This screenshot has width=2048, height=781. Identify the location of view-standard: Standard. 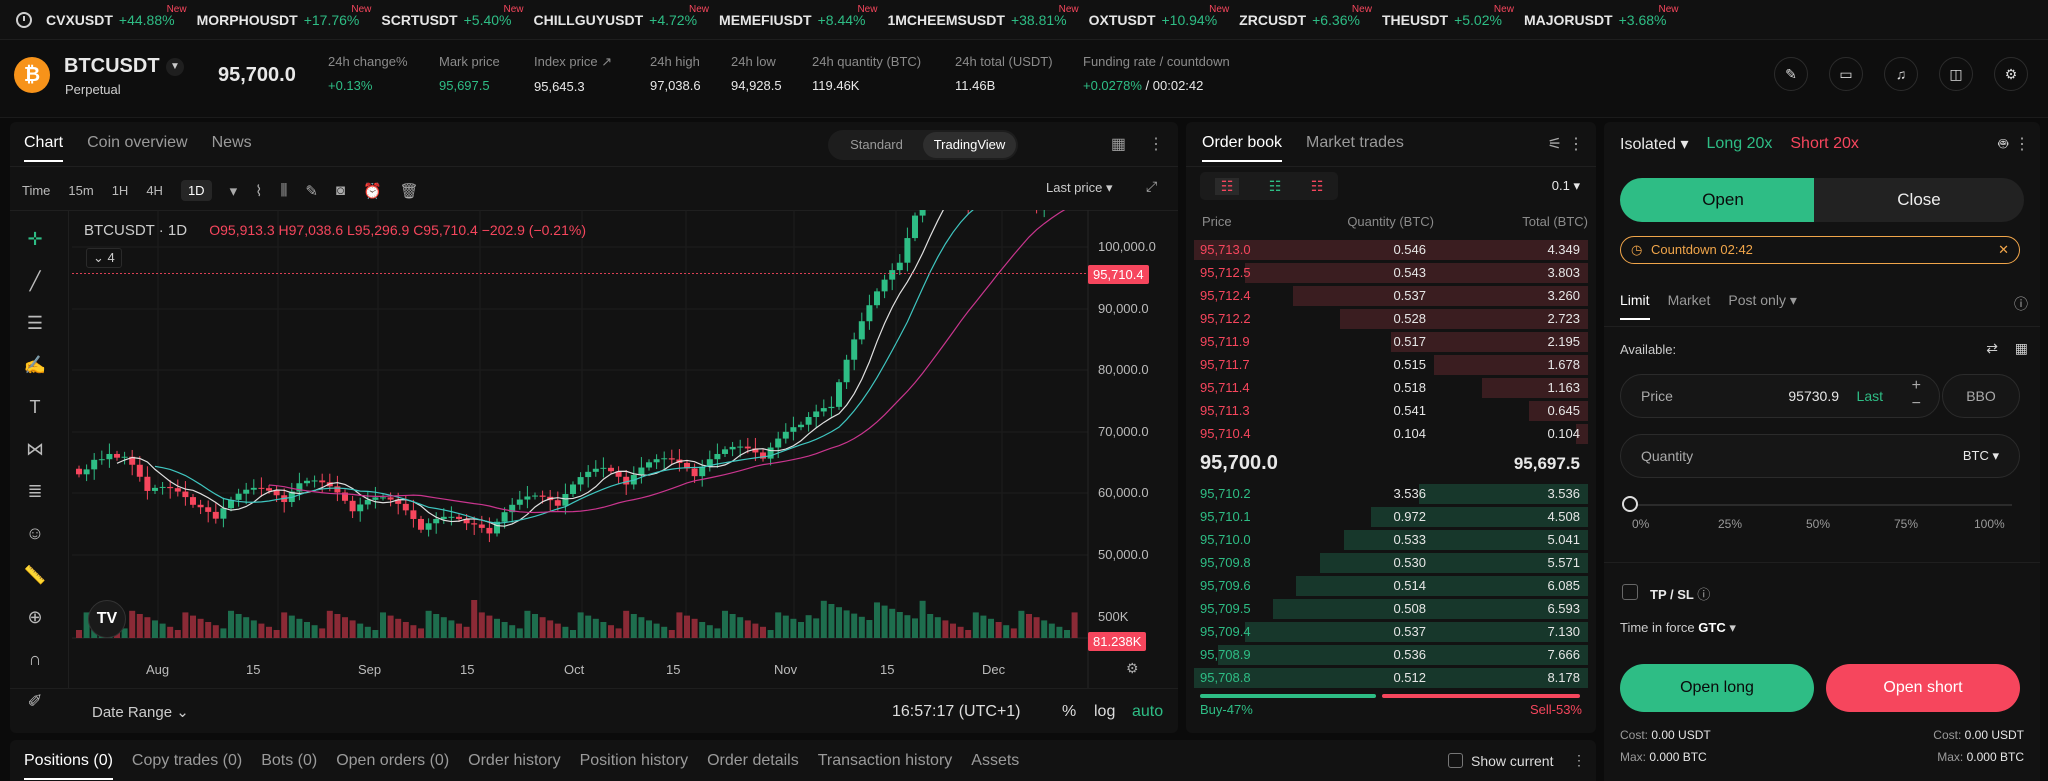
(876, 145).